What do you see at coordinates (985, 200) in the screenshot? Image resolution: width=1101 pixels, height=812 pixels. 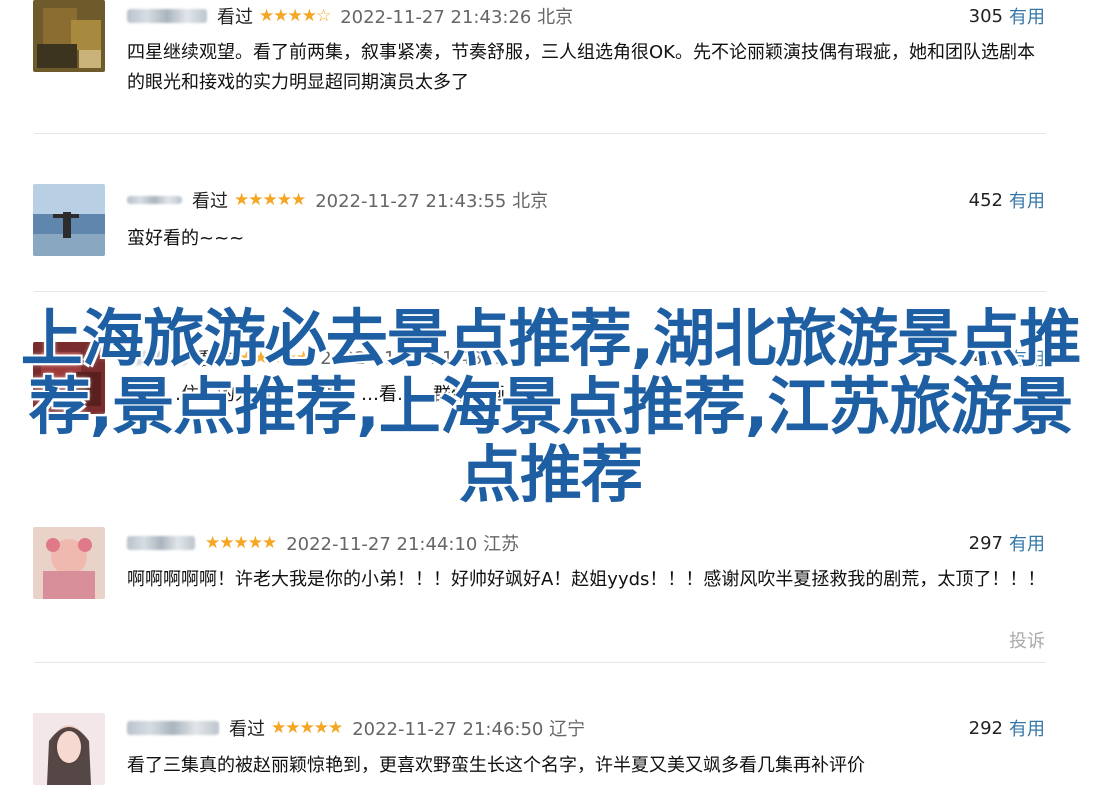 I see `vote-count: 452` at bounding box center [985, 200].